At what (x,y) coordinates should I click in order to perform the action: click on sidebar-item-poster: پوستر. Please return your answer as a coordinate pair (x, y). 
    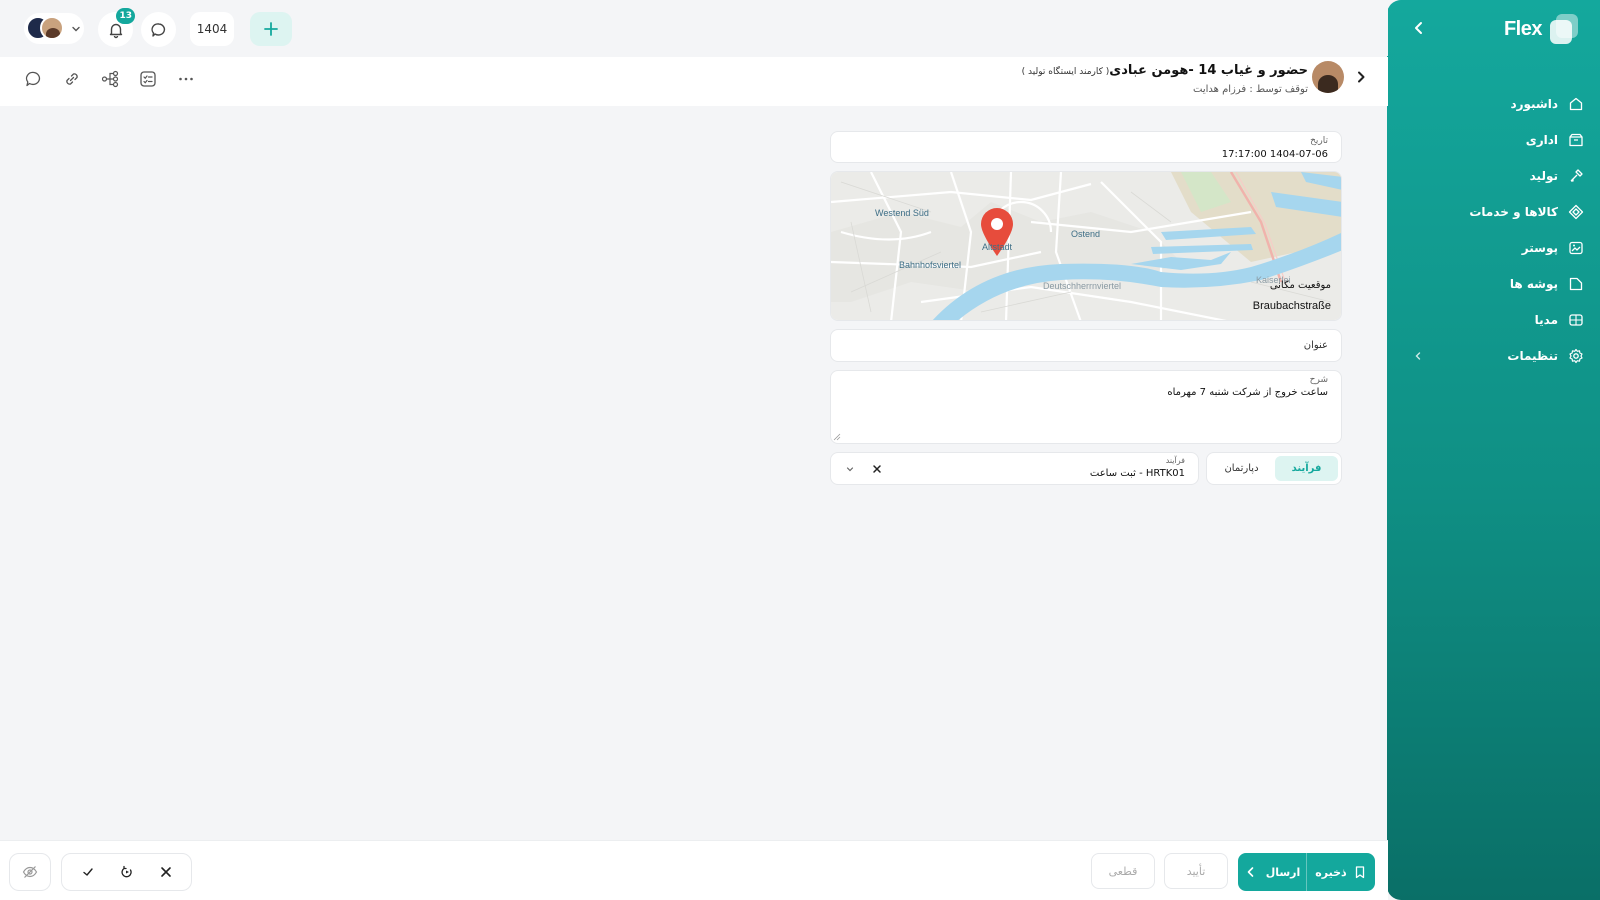
    Looking at the image, I should click on (1493, 248).